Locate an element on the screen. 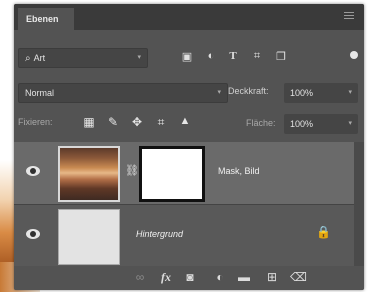  link-layers-icon: ∞ is located at coordinates (140, 277).